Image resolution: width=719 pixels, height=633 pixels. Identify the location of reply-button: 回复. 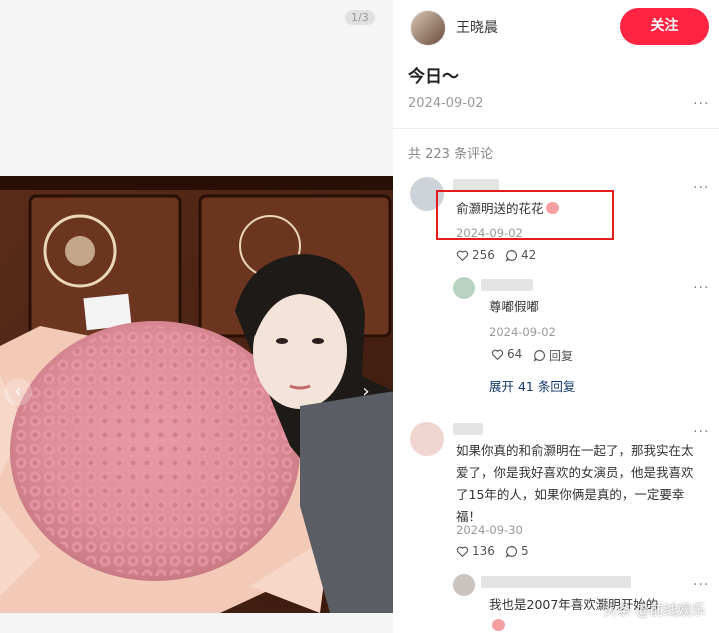
(553, 355).